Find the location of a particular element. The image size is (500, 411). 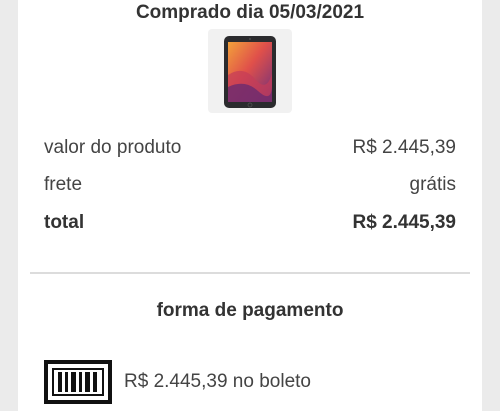

product-thumbnail is located at coordinates (250, 71).